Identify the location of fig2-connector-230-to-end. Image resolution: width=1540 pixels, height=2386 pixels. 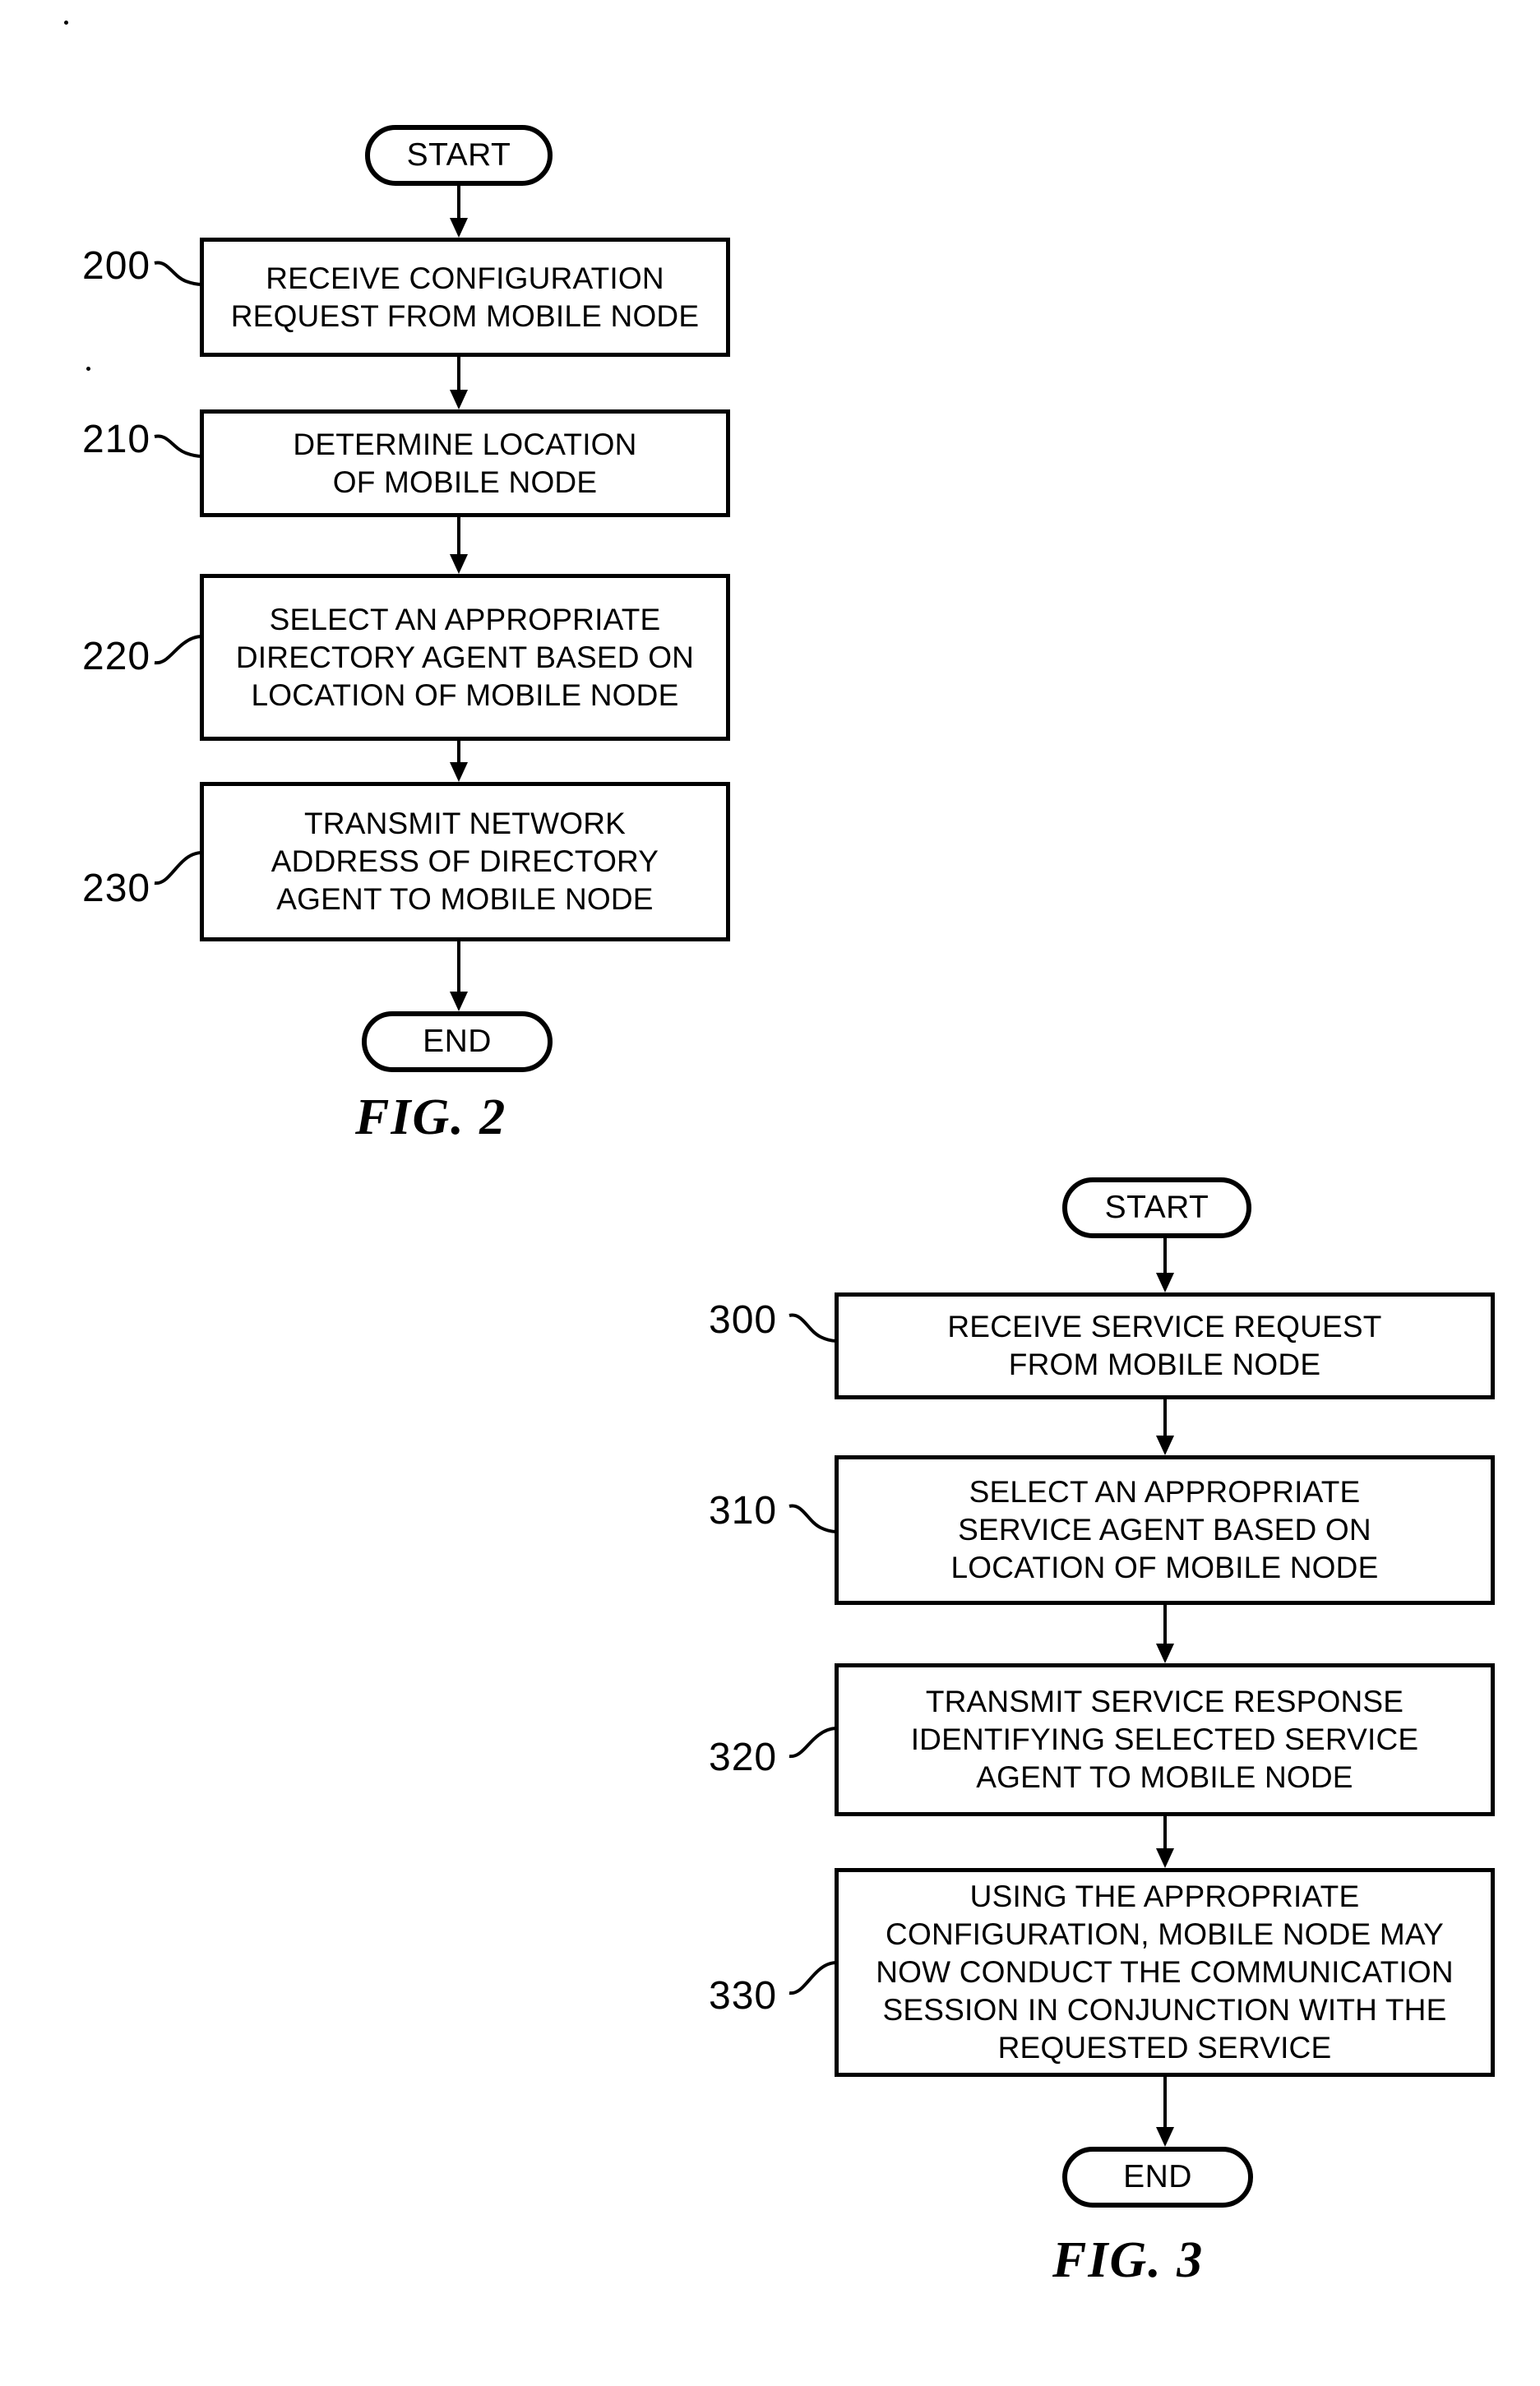
(459, 976).